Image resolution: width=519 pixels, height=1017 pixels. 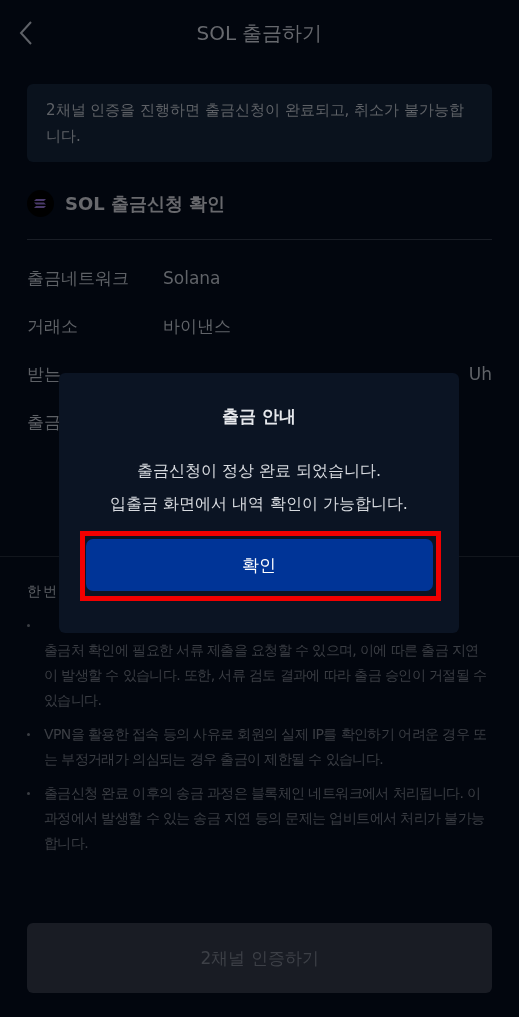 I want to click on back-icon, so click(x=26, y=33).